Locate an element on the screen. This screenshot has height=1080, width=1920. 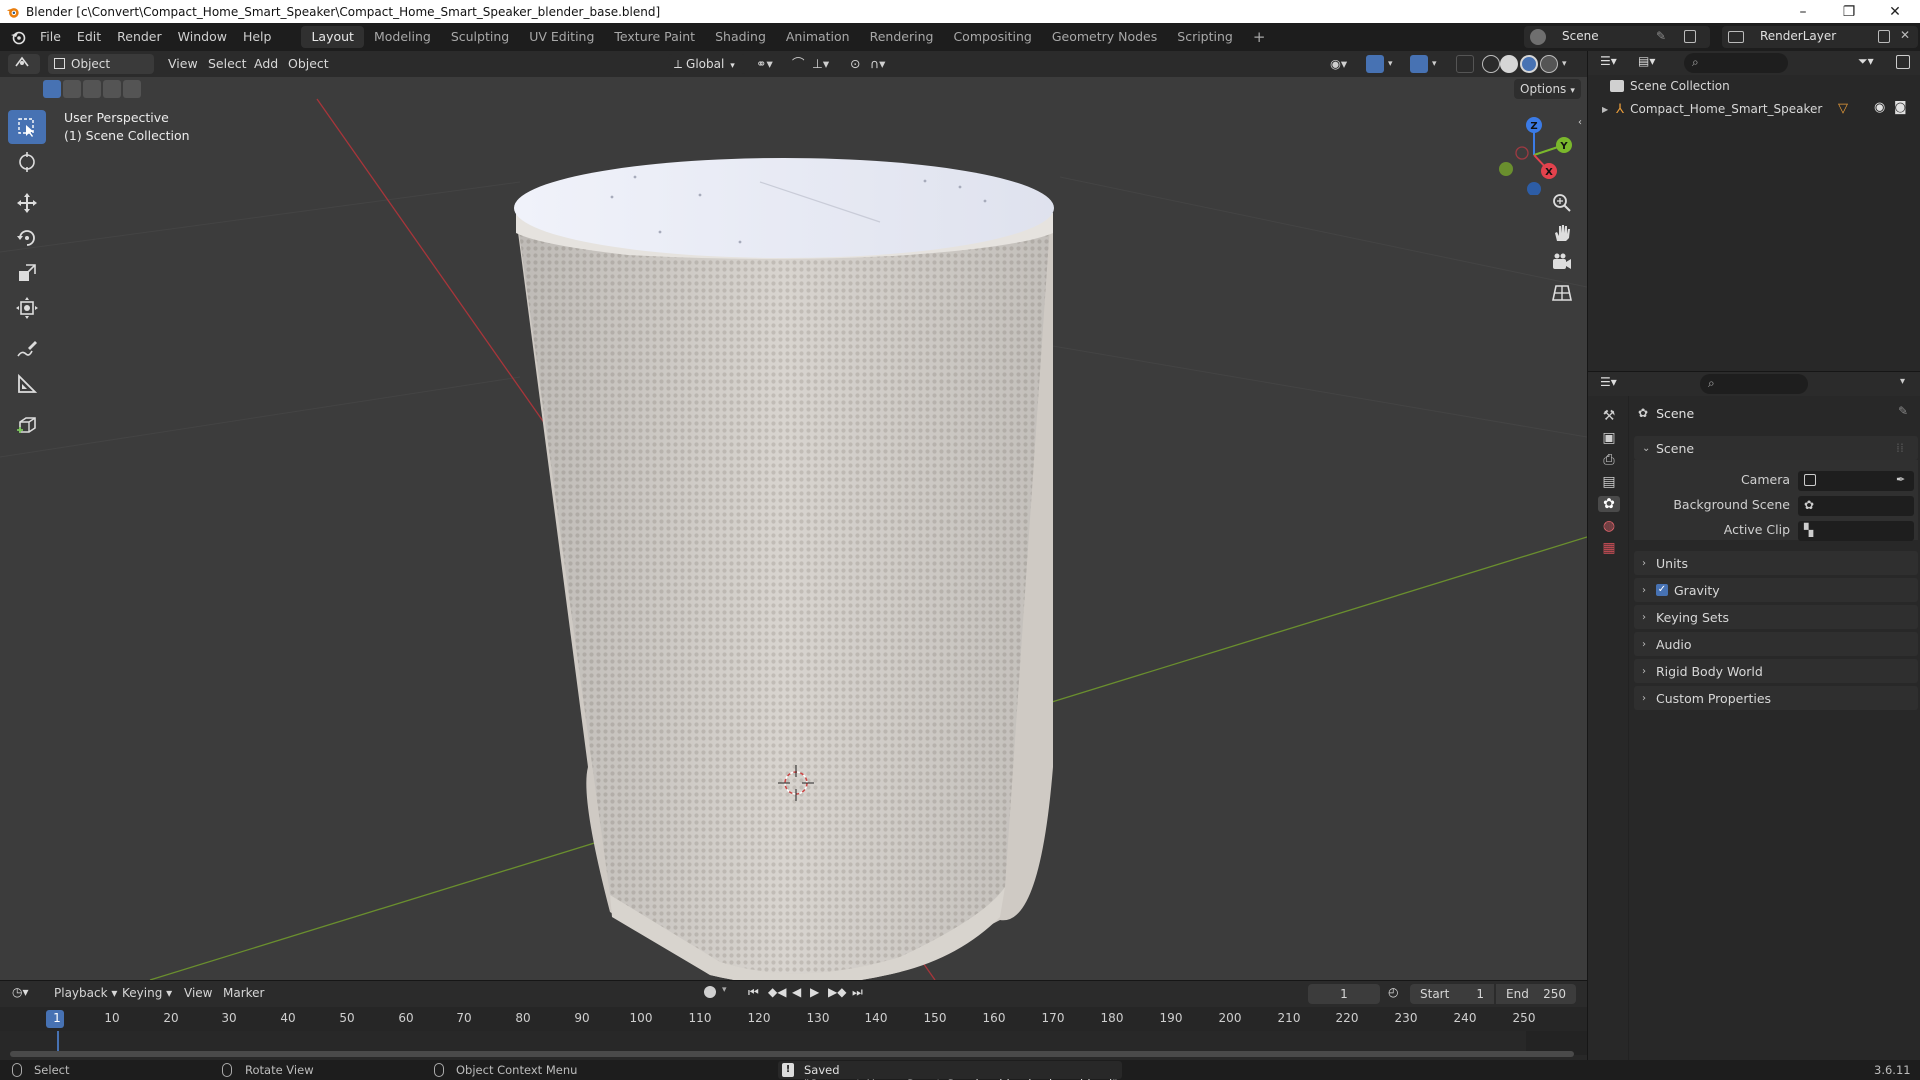
menu-view: View is located at coordinates (183, 64).